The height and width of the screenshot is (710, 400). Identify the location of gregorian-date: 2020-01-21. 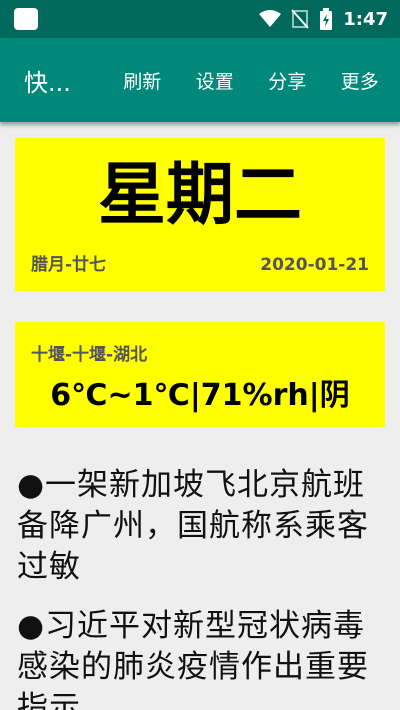
(314, 265).